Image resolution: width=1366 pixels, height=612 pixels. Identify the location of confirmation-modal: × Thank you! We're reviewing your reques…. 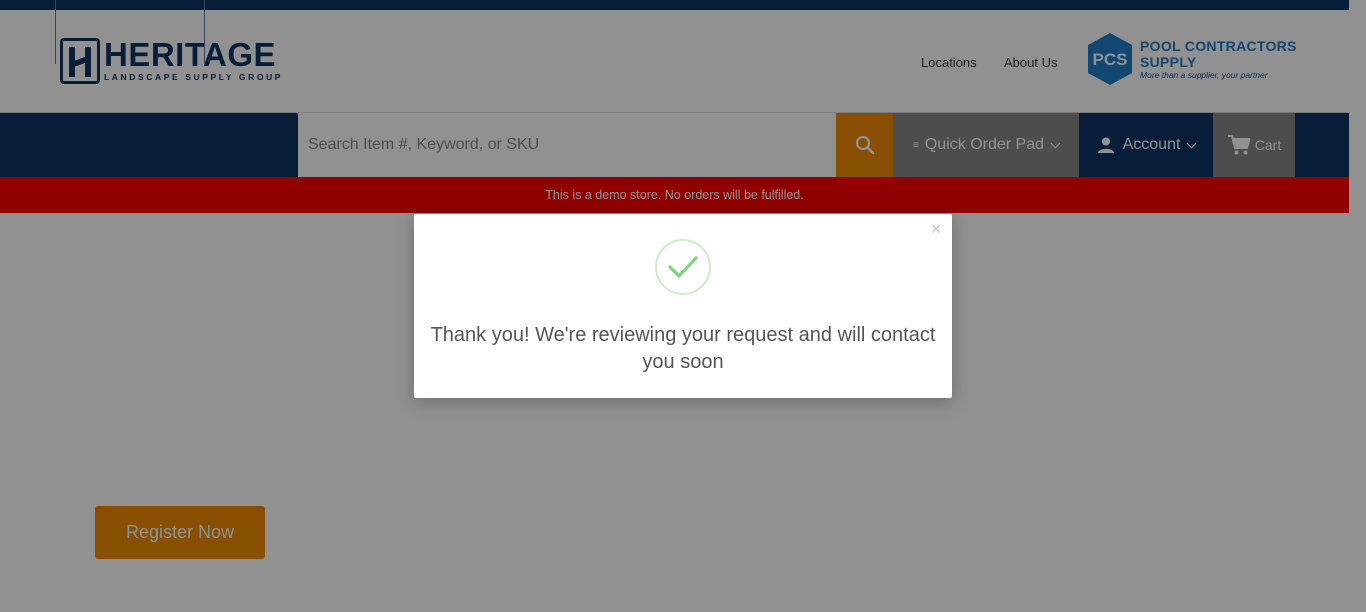
(683, 306).